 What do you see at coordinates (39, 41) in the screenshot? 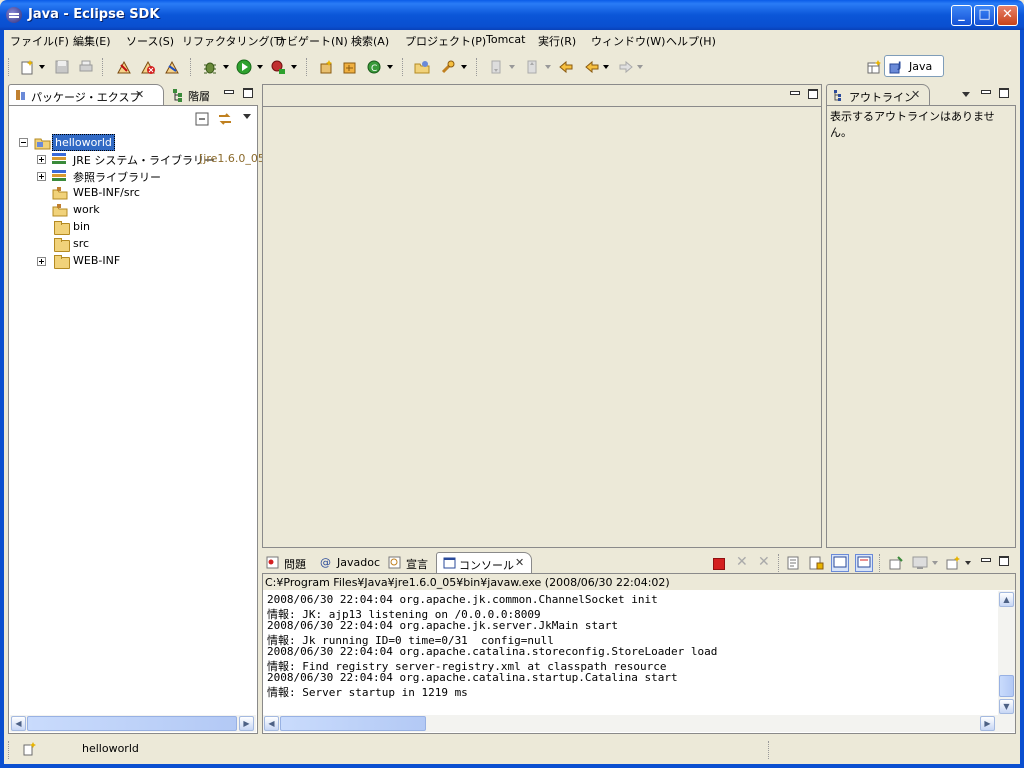
I see `menu-file: ファイル(F)` at bounding box center [39, 41].